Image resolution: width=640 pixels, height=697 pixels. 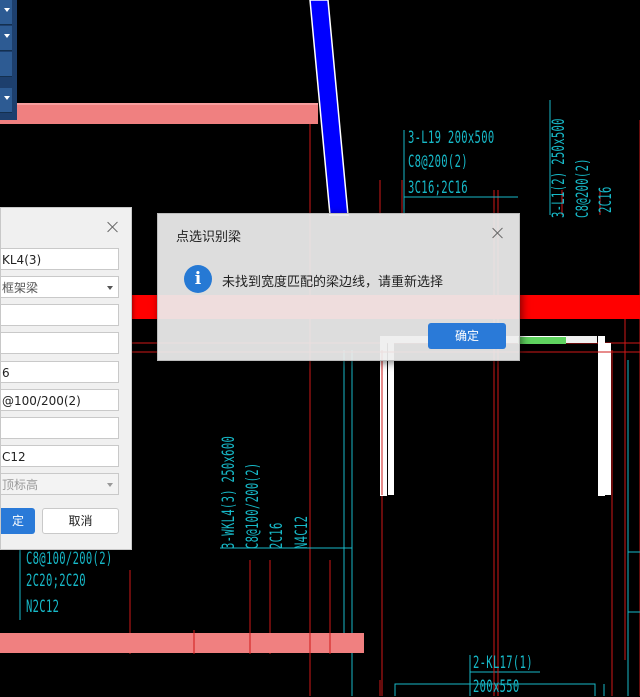 I want to click on cad-label-l19-2: C8@200(2), so click(x=438, y=162).